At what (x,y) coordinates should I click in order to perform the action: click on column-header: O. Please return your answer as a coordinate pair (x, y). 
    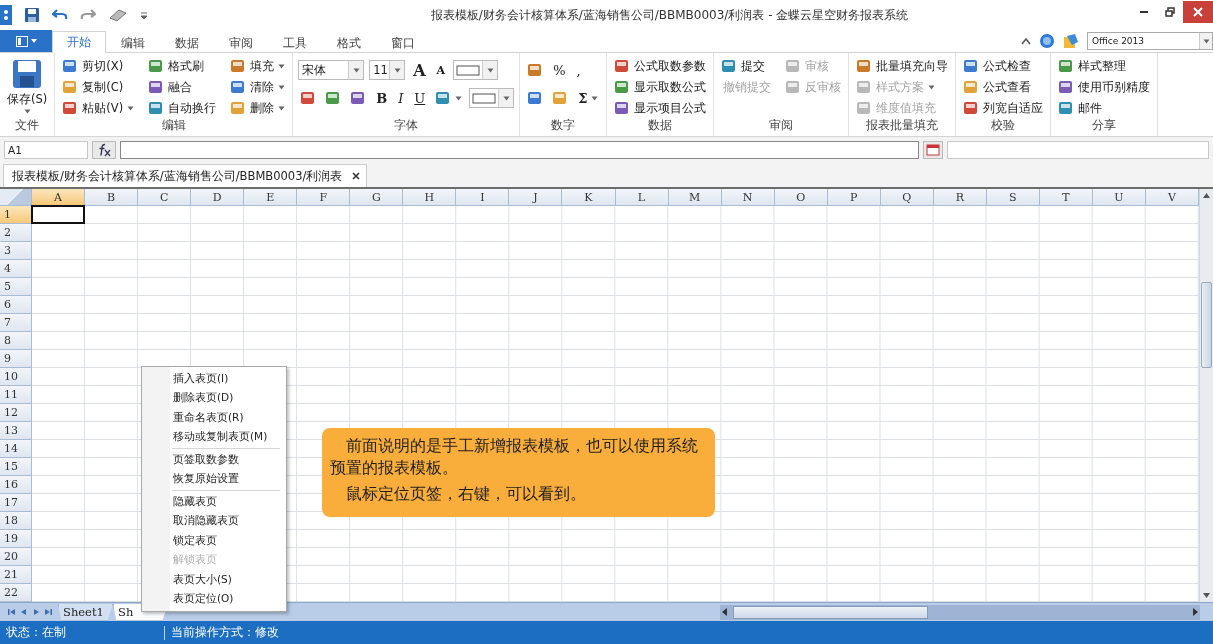
    Looking at the image, I should click on (801, 197).